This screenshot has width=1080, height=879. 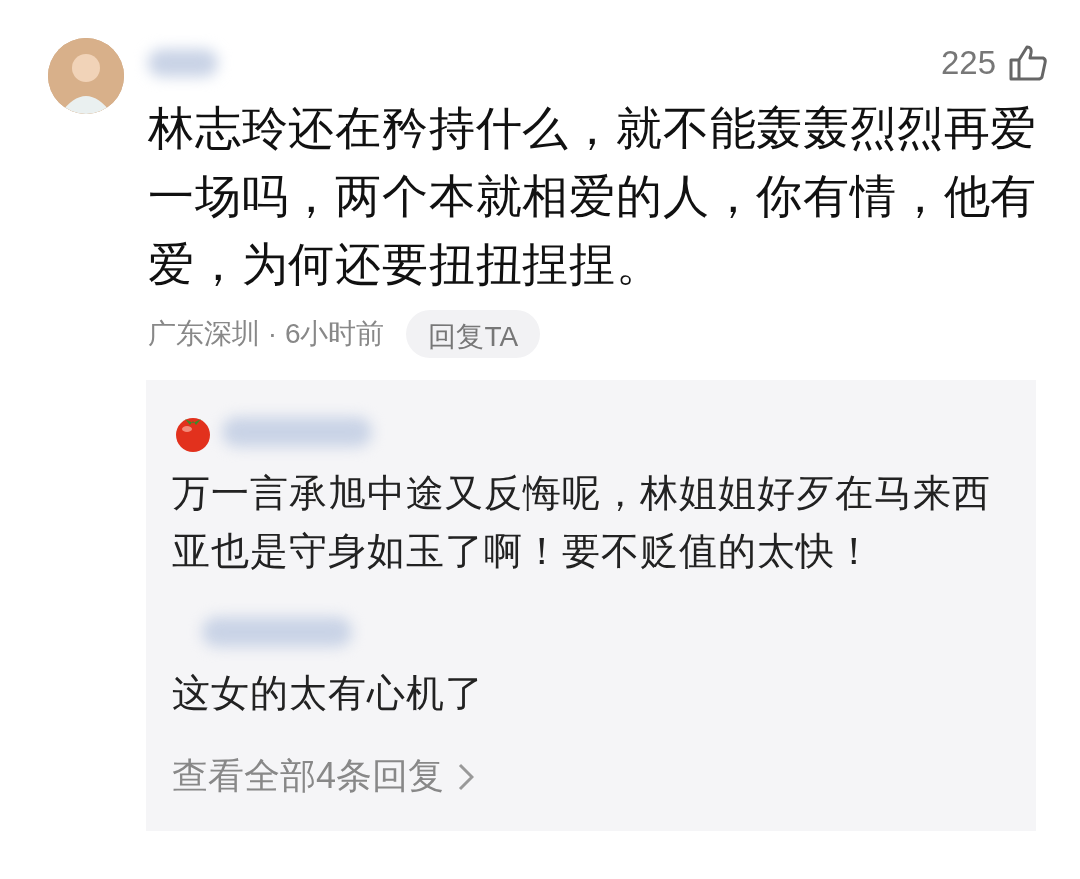 What do you see at coordinates (1028, 63) in the screenshot?
I see `thumbs-up-icon` at bounding box center [1028, 63].